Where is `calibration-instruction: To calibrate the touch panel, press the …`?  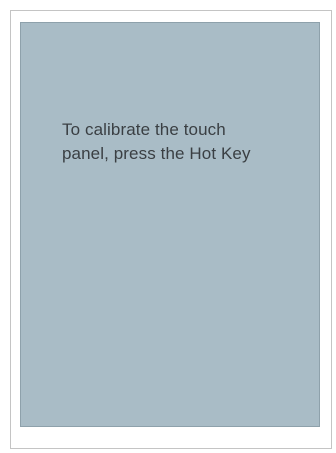
calibration-instruction: To calibrate the touch panel, press the … is located at coordinates (187, 142).